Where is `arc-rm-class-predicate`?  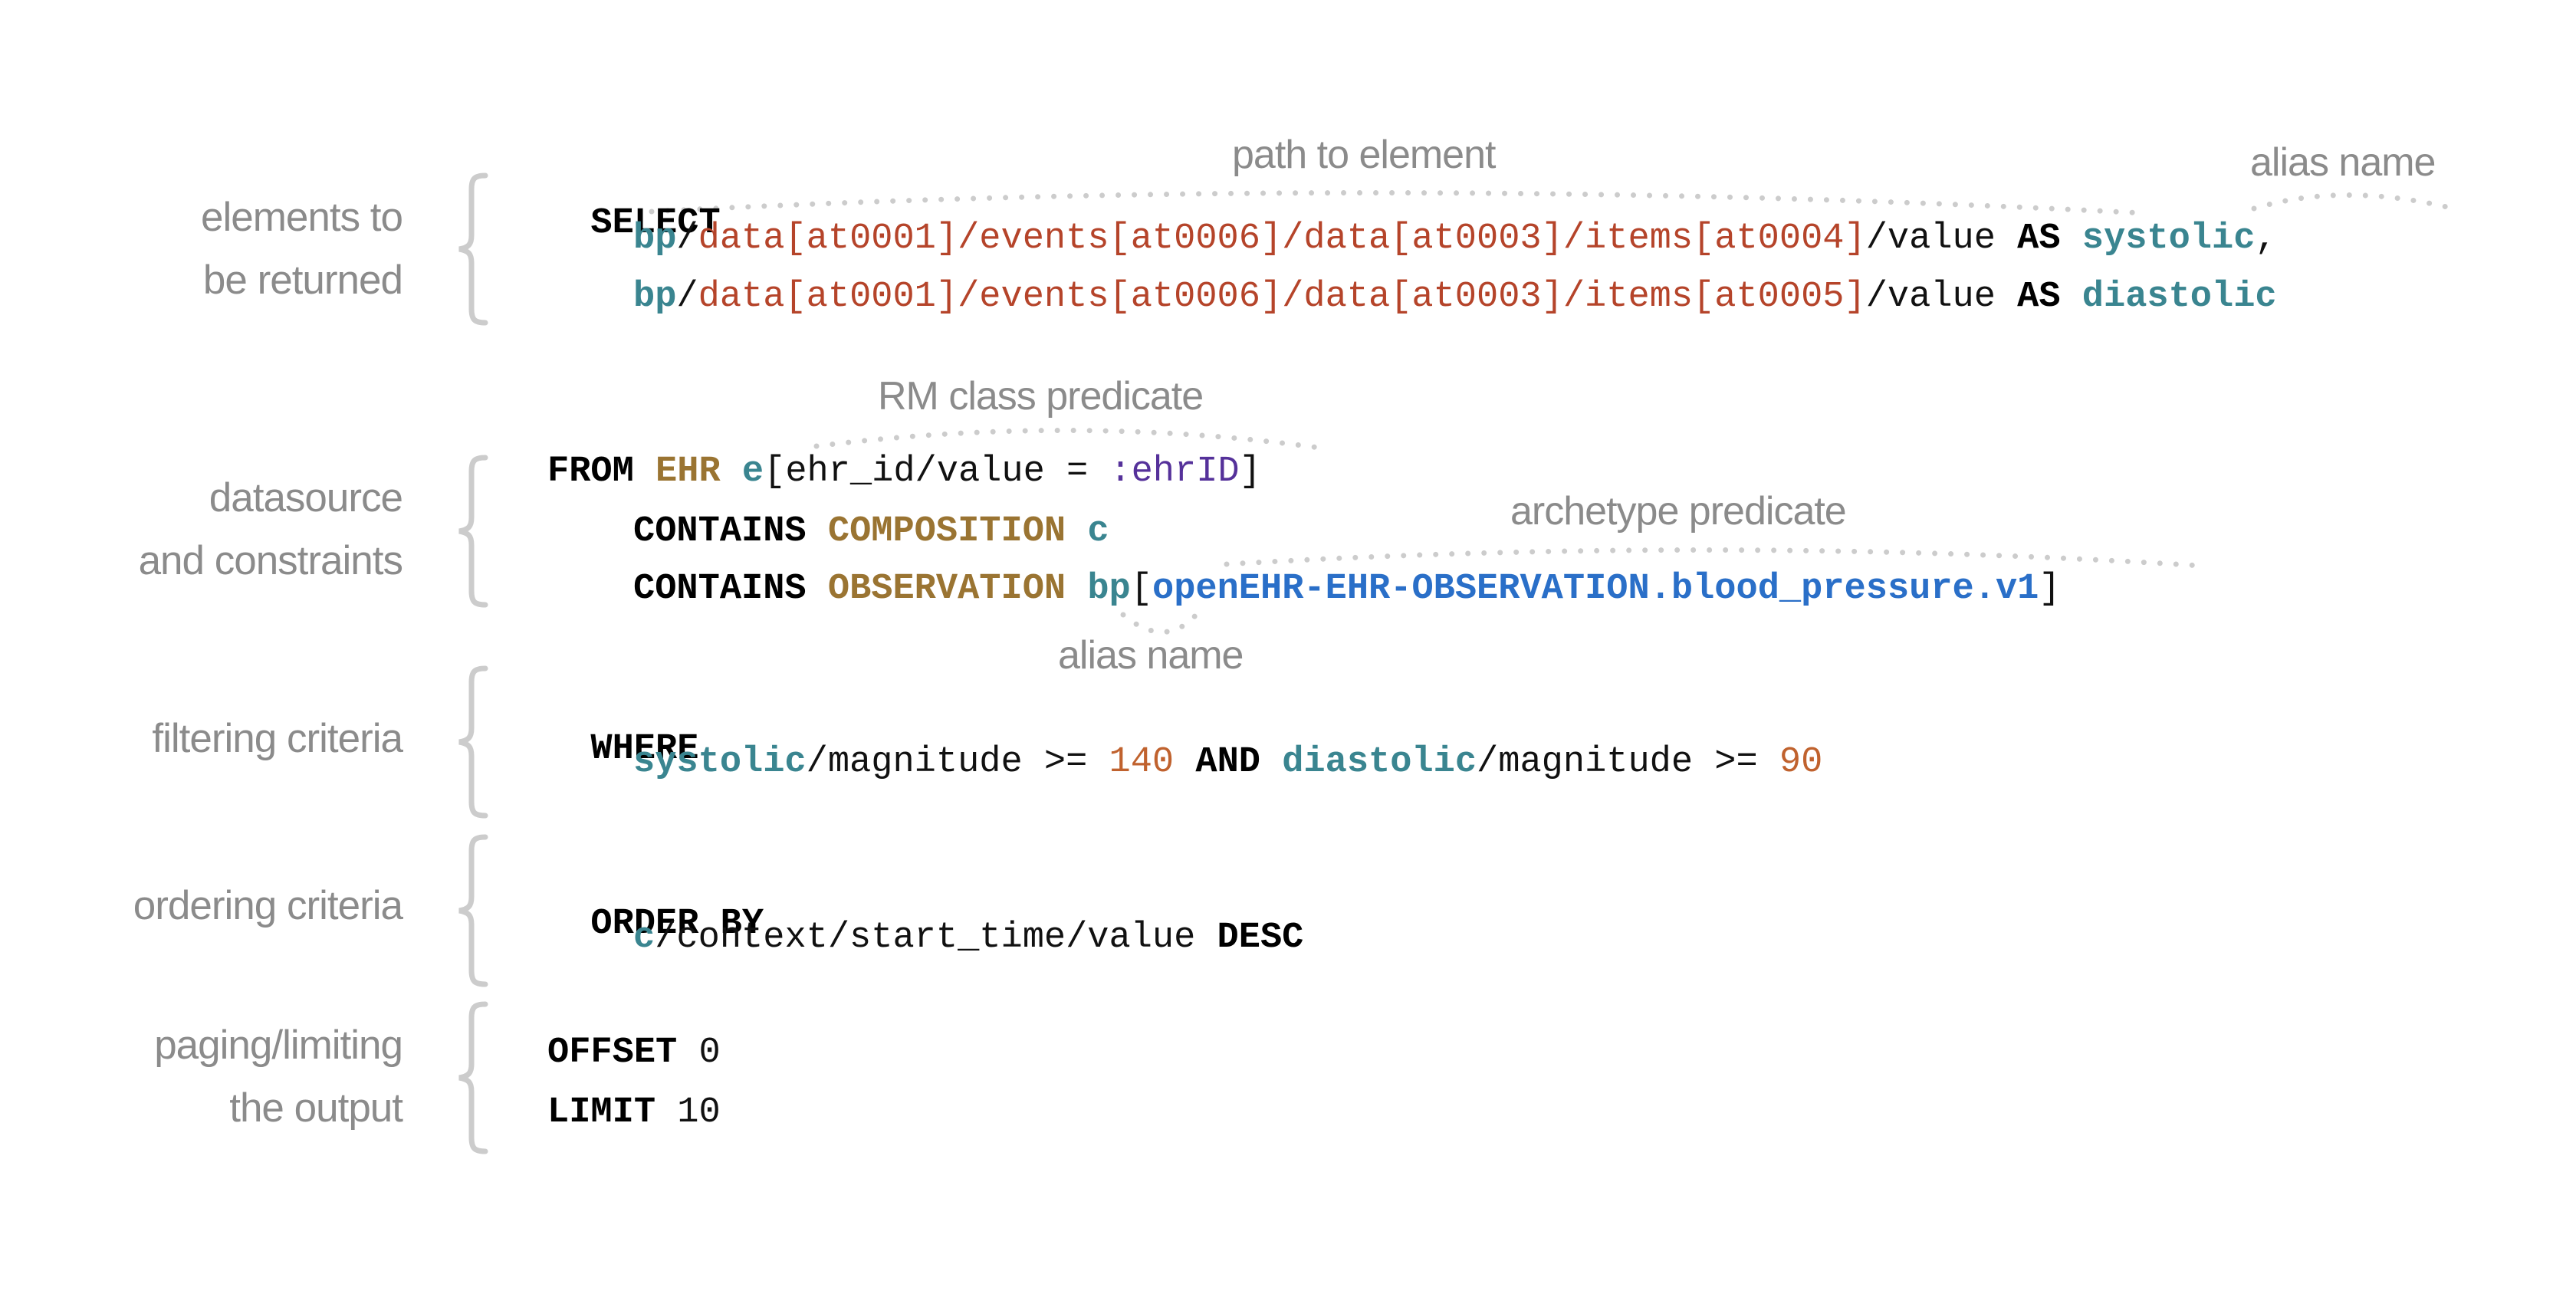
arc-rm-class-predicate is located at coordinates (1067, 439).